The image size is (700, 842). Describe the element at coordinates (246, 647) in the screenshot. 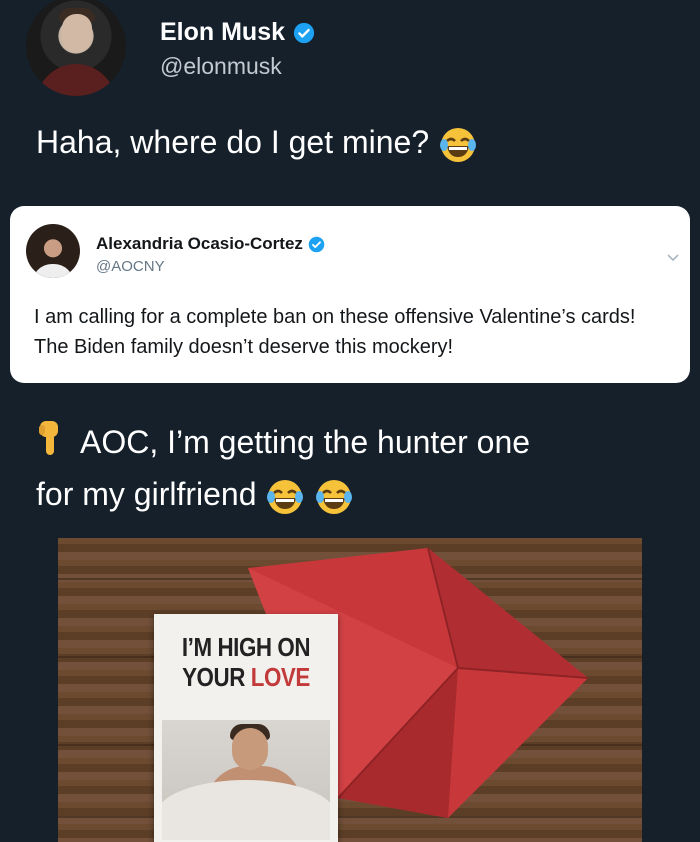

I see `card-line-1: I’M HIGH ON` at that location.